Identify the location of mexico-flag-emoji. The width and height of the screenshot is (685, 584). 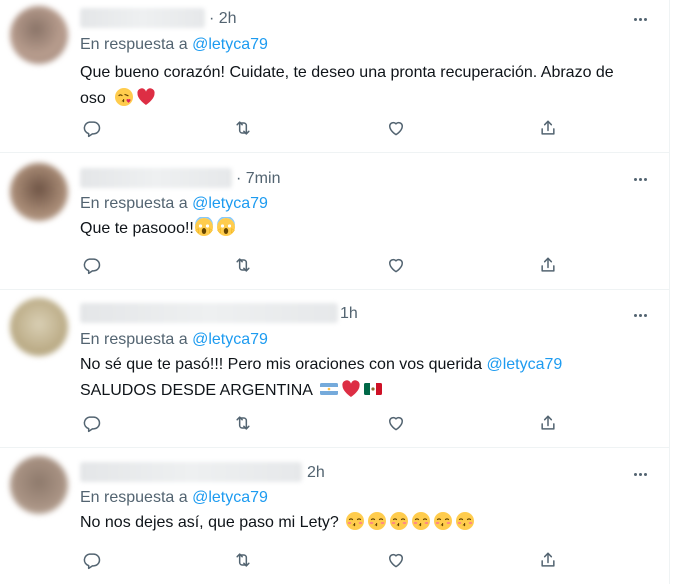
(373, 389).